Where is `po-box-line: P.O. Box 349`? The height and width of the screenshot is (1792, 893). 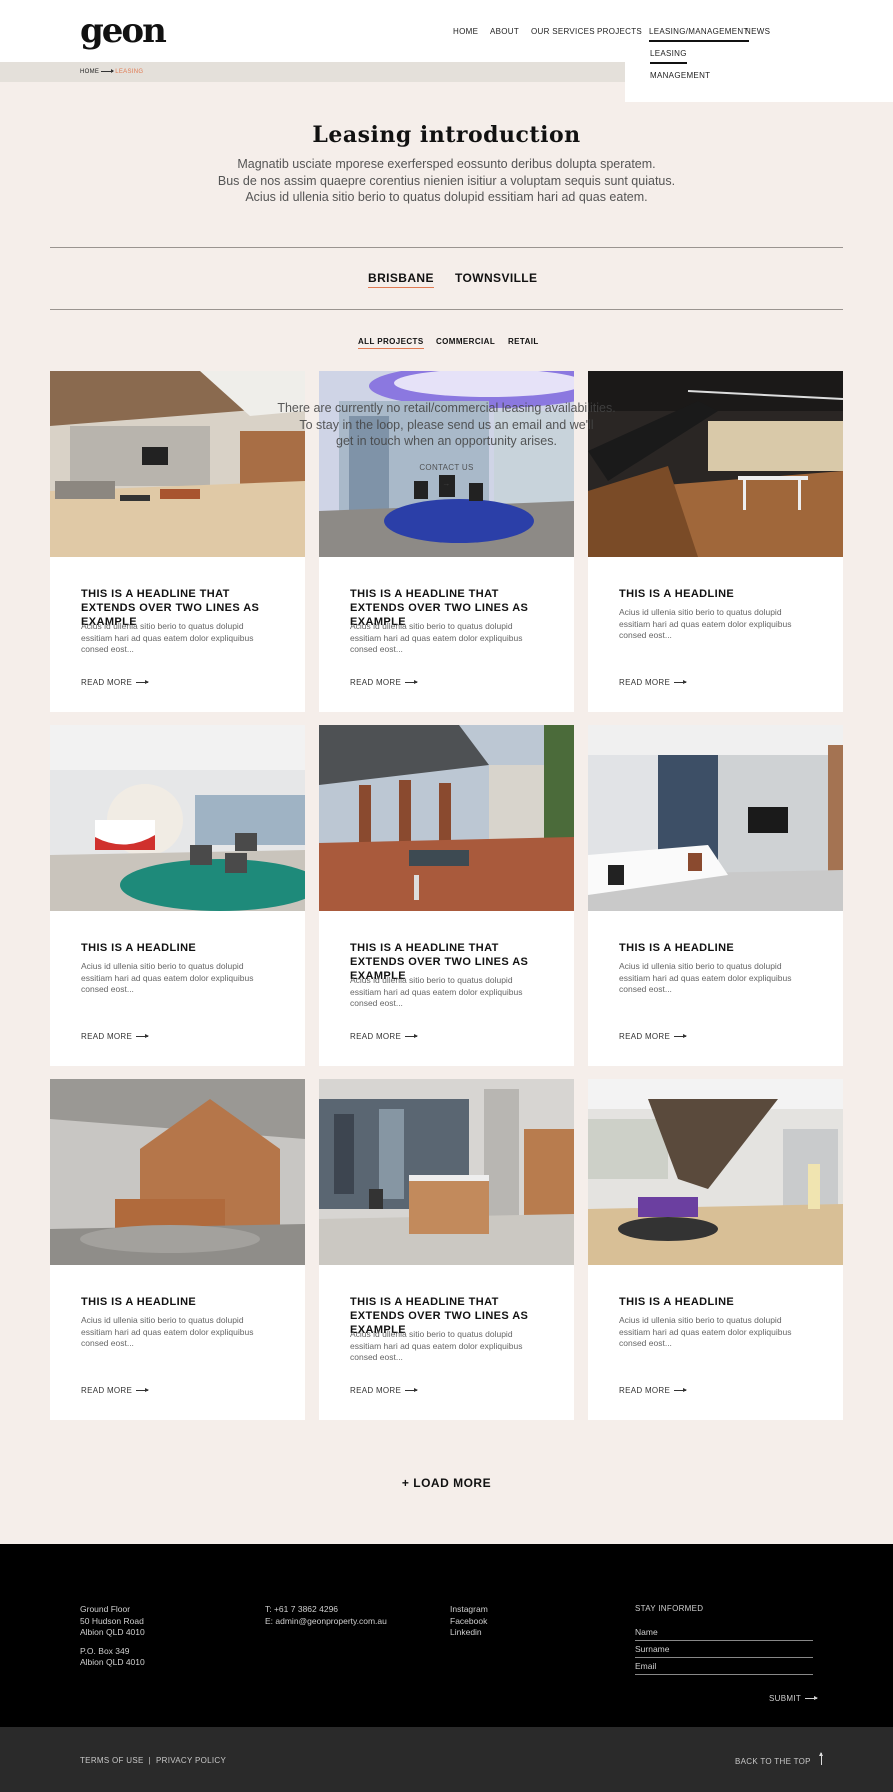
po-box-line: P.O. Box 349 is located at coordinates (105, 1650).